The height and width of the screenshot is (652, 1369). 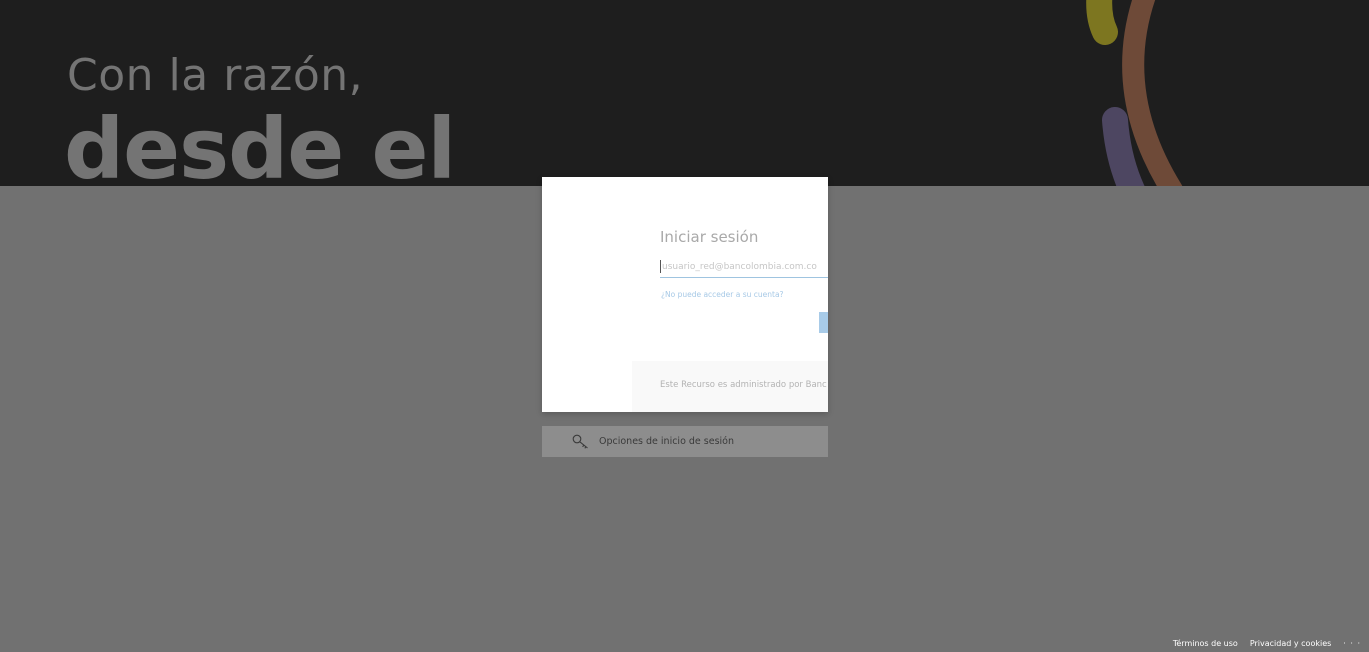 What do you see at coordinates (1290, 643) in the screenshot?
I see `privacy-cookies-link: Privacidad y cookies` at bounding box center [1290, 643].